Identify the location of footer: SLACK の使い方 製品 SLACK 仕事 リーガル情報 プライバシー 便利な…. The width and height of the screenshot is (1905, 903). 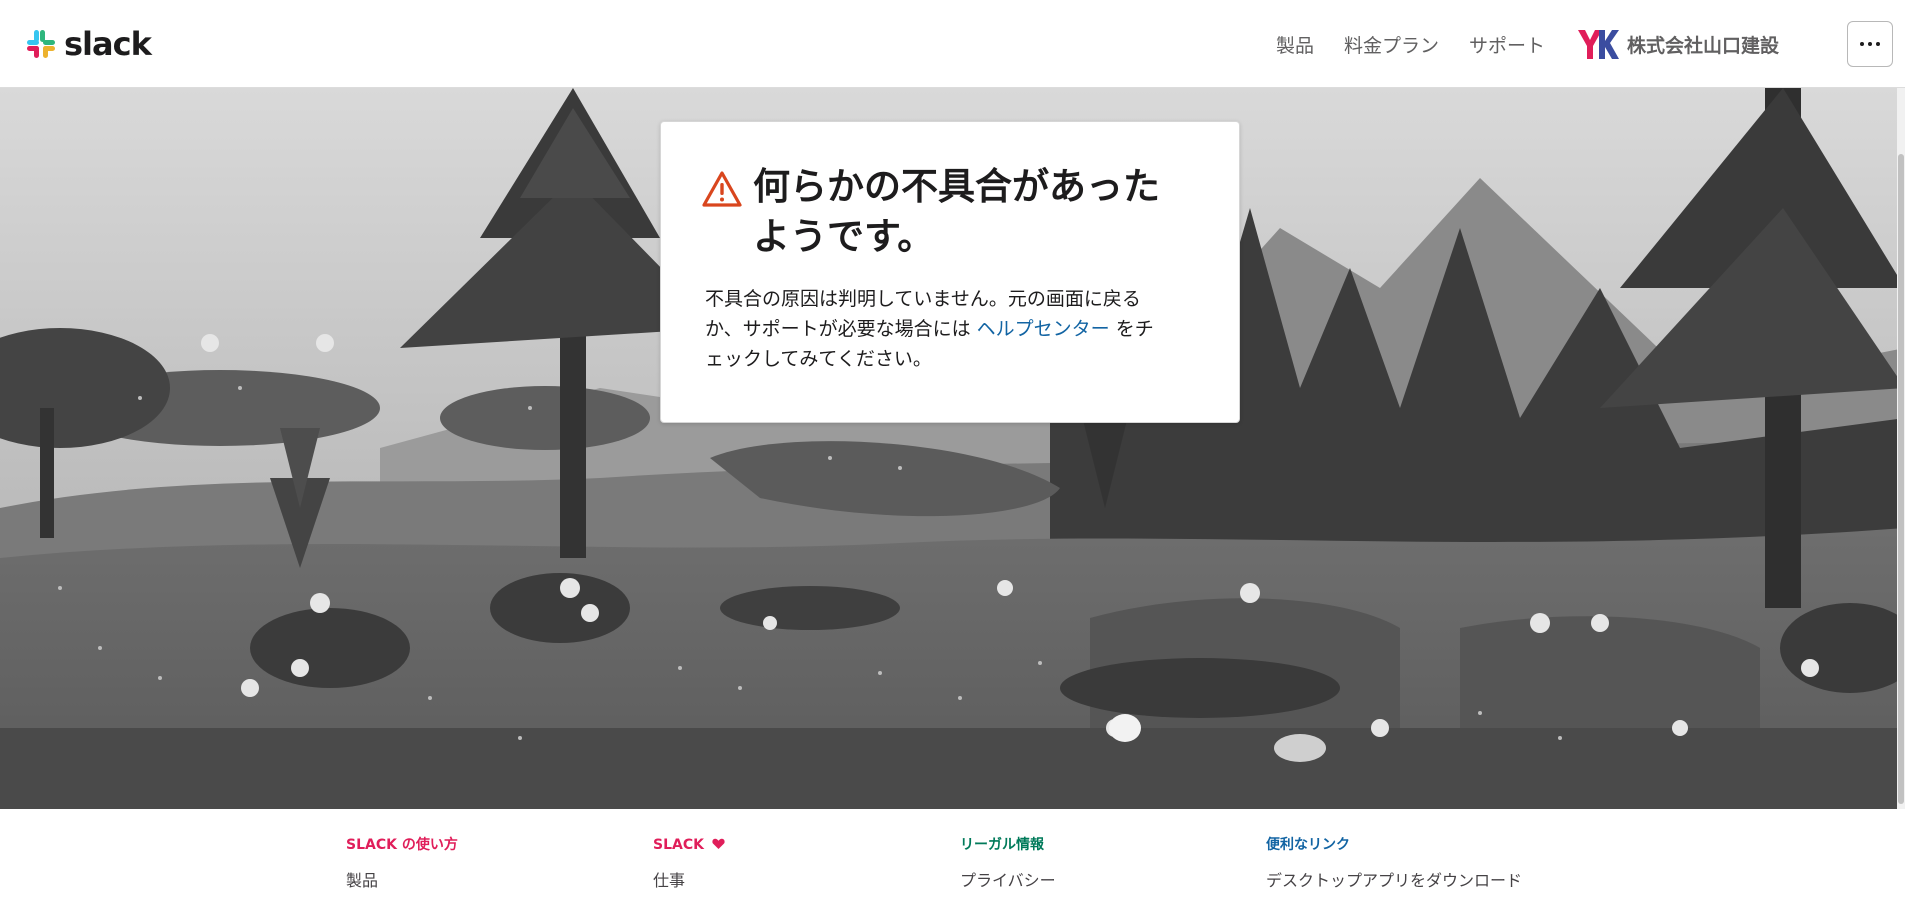
(952, 856).